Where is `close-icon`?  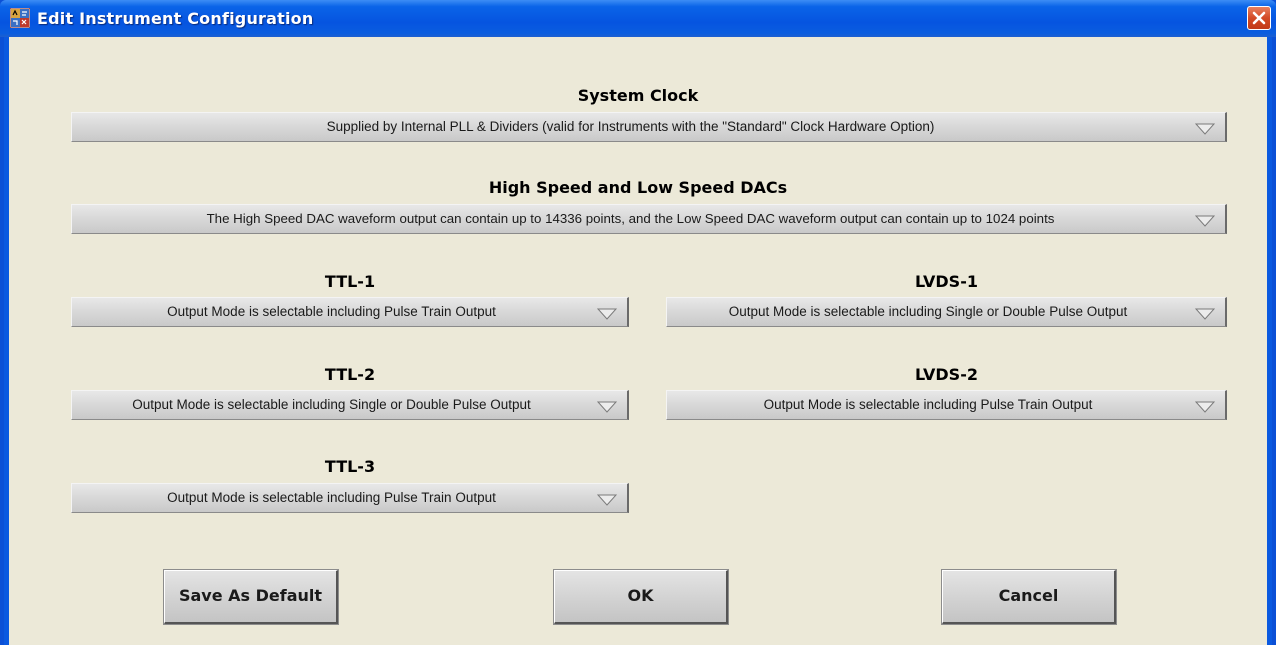
close-icon is located at coordinates (1259, 18).